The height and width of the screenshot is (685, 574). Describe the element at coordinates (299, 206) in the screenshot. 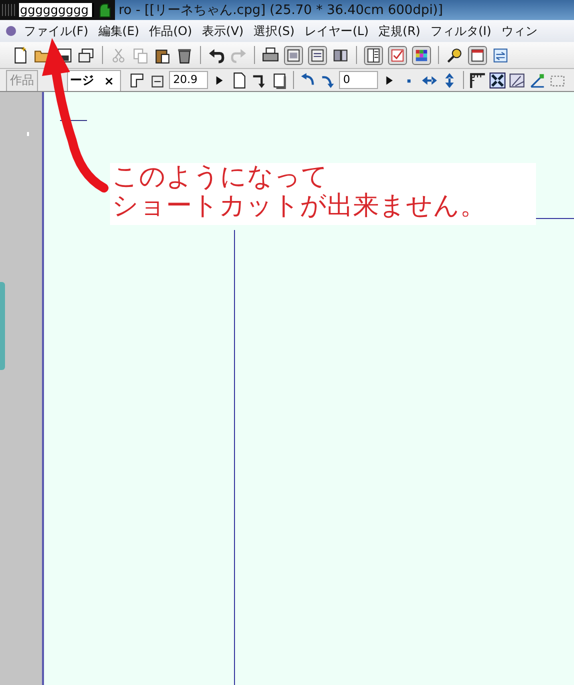

I see `annotation-text: ショートカットが出来ません。` at that location.